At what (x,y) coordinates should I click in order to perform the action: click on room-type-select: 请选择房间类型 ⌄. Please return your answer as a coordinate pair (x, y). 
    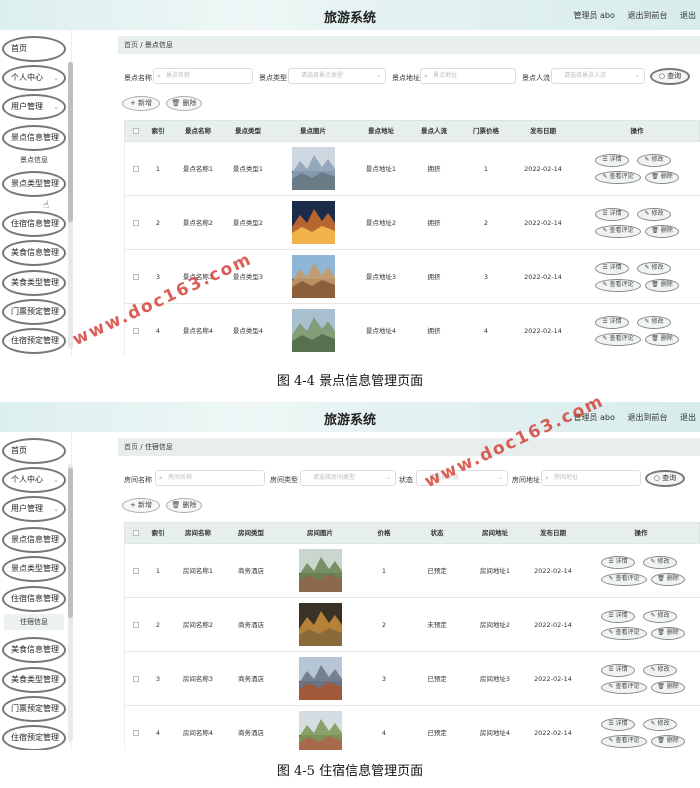
    Looking at the image, I should click on (348, 478).